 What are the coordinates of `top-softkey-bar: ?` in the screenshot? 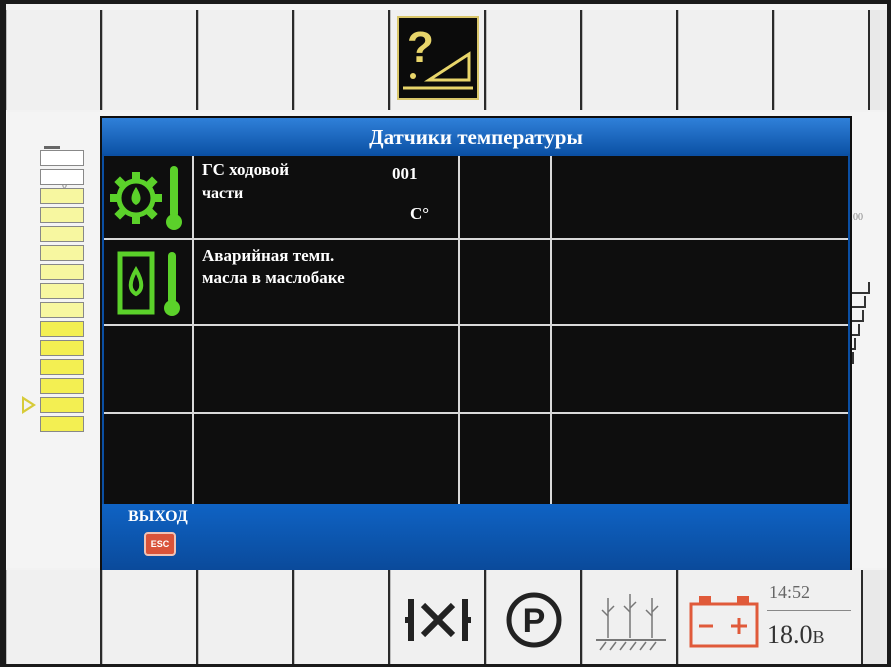 It's located at (446, 60).